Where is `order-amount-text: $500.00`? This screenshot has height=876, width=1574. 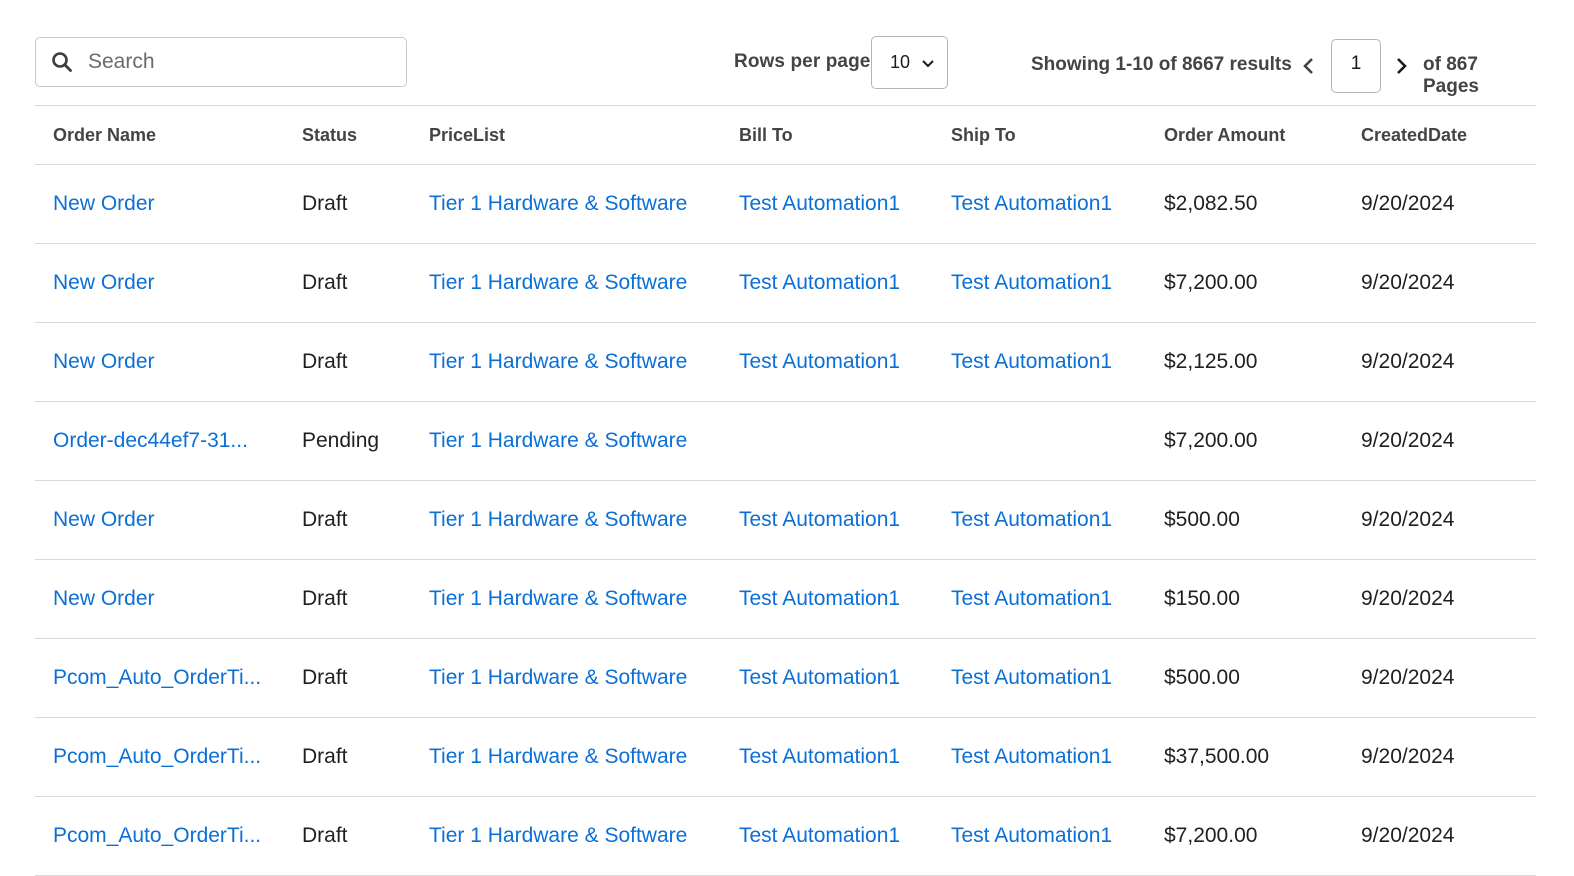
order-amount-text: $500.00 is located at coordinates (1202, 519).